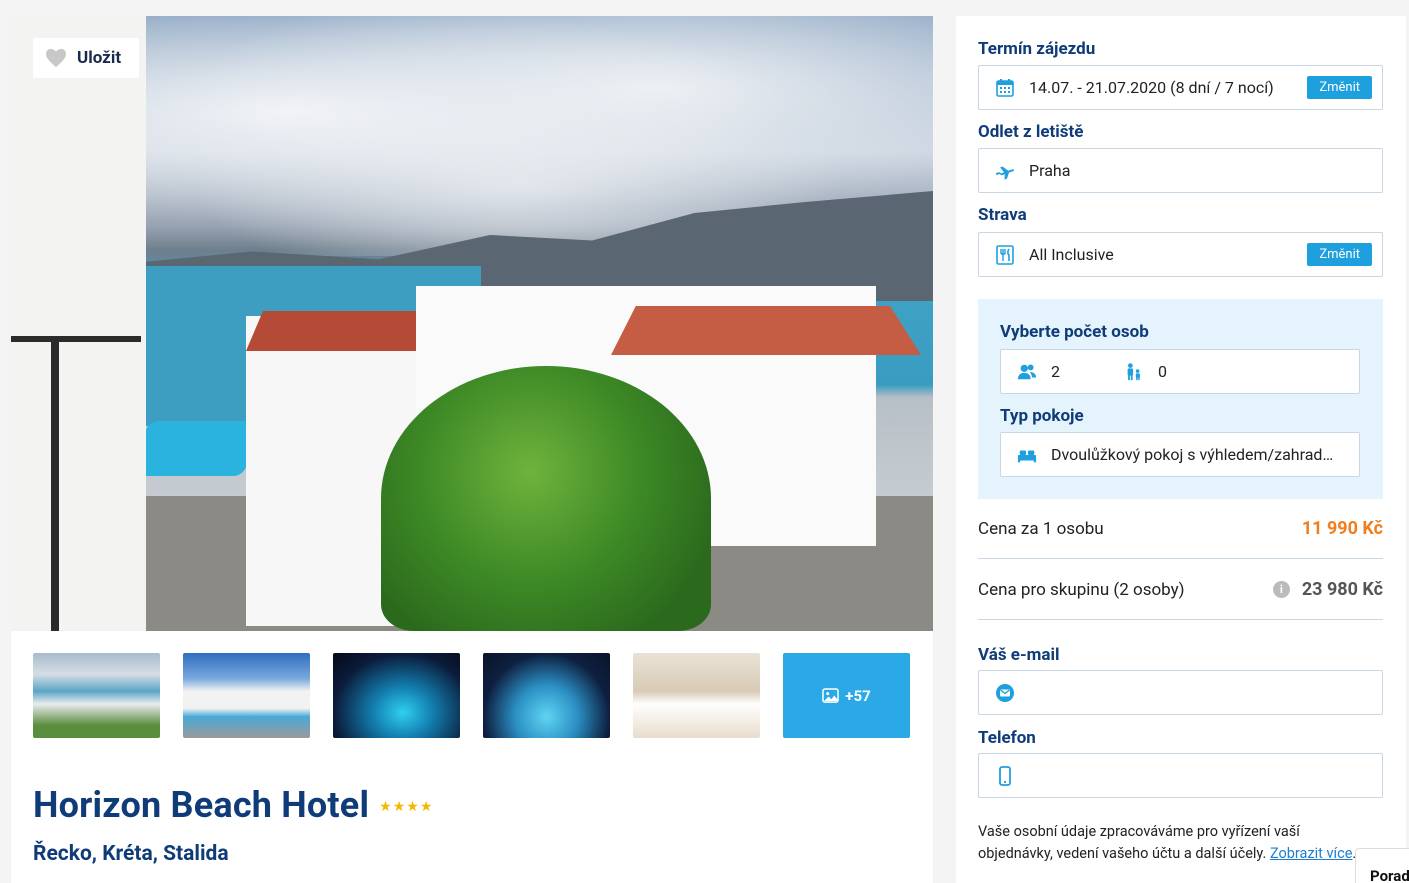 This screenshot has height=883, width=1409. Describe the element at coordinates (1342, 589) in the screenshot. I see `price-group-value: 23 980 Kč` at that location.